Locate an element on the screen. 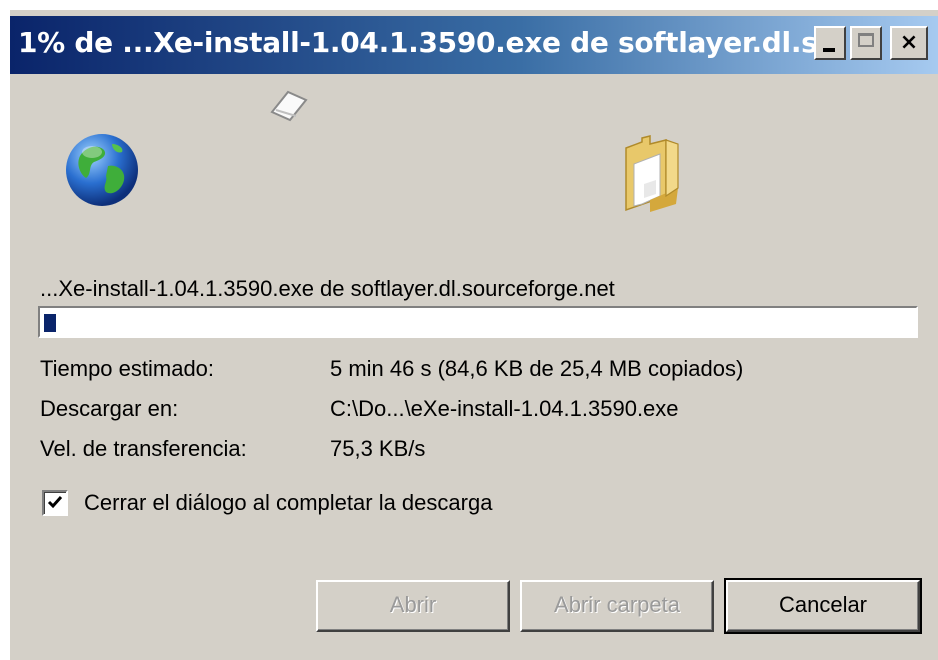  checkmark-icon is located at coordinates (55, 502).